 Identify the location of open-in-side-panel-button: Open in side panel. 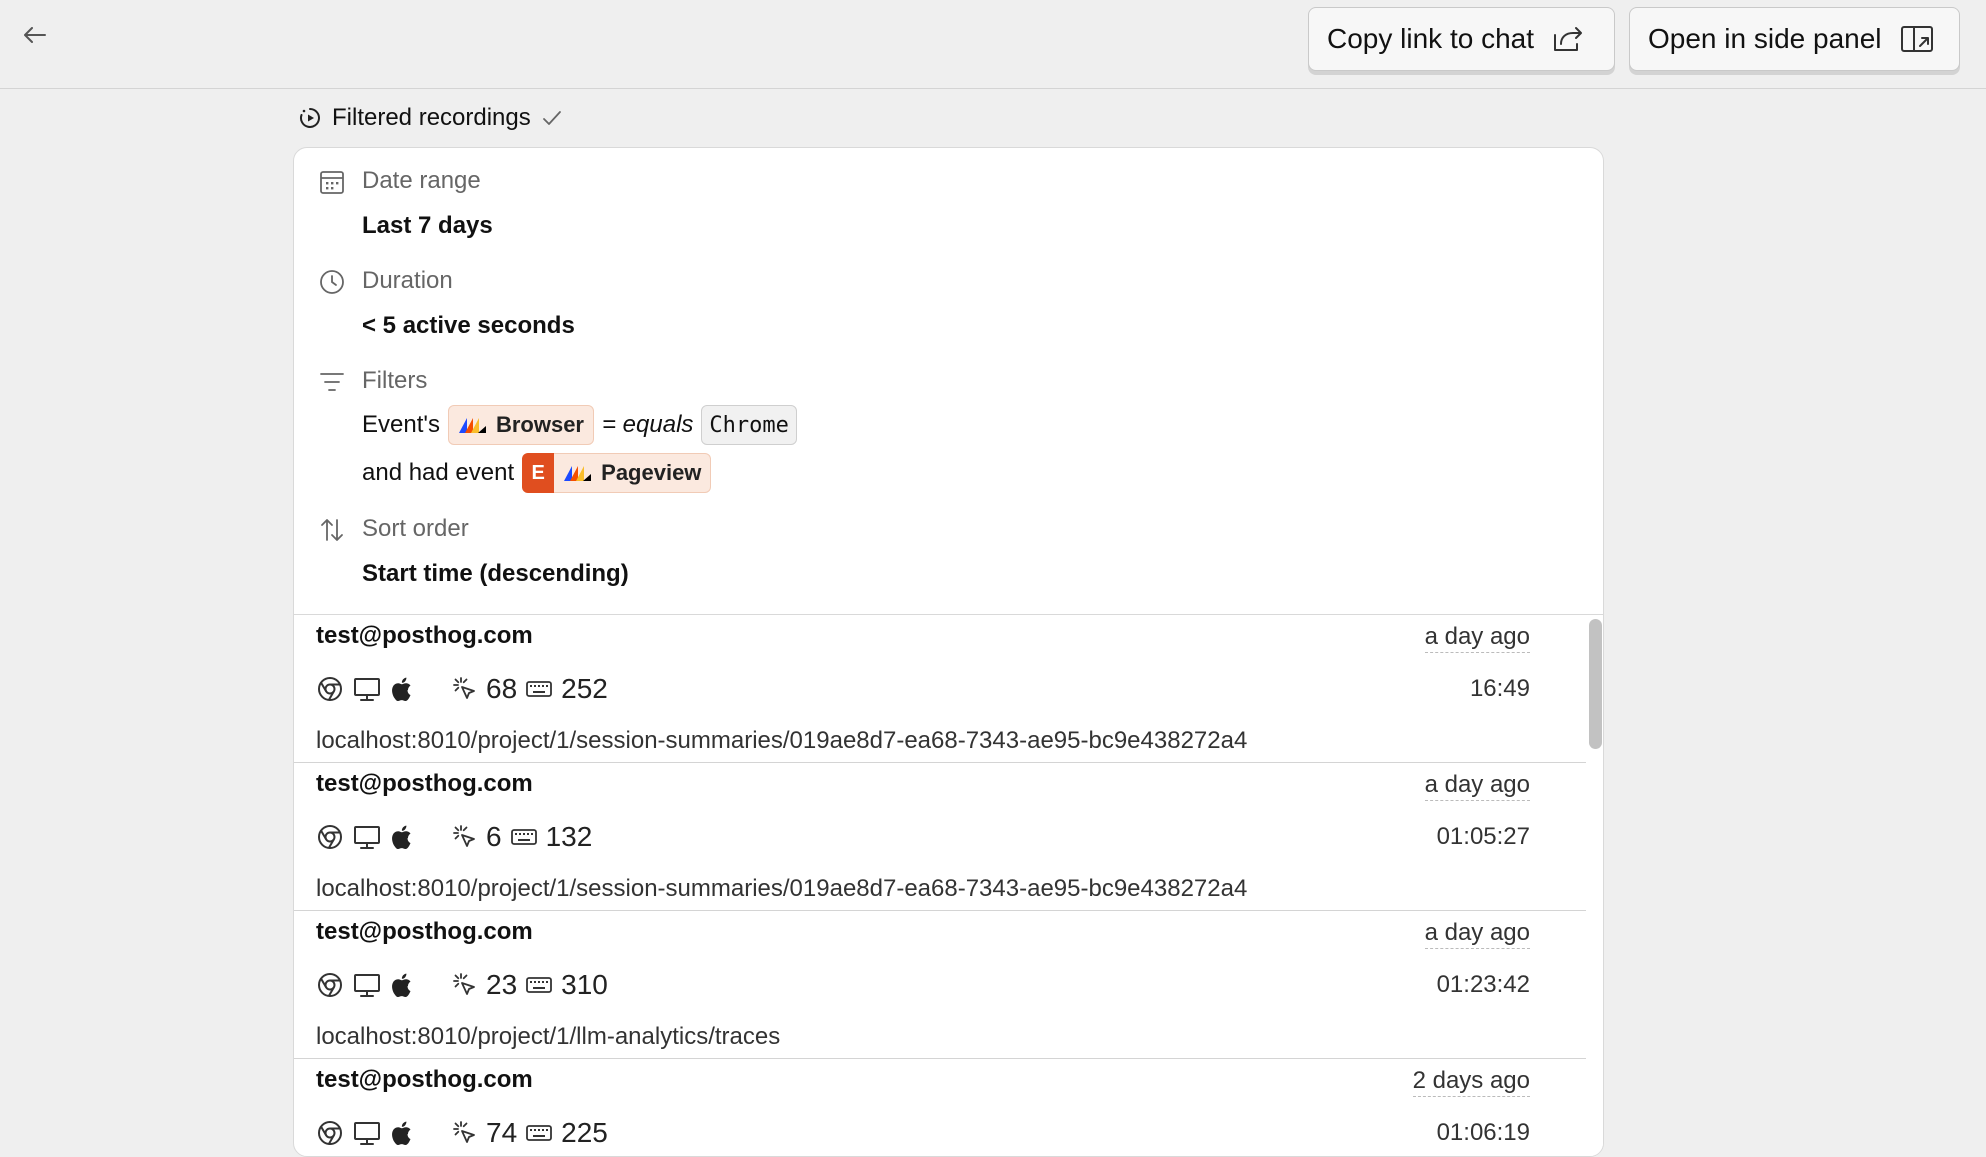
(1794, 39).